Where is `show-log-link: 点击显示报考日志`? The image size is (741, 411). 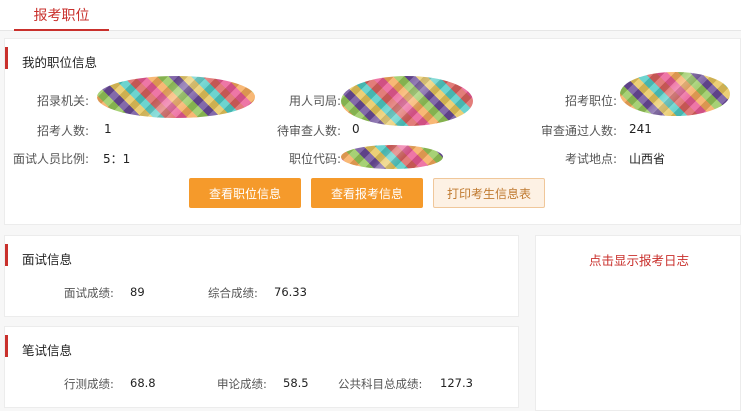
show-log-link: 点击显示报考日志 is located at coordinates (638, 259).